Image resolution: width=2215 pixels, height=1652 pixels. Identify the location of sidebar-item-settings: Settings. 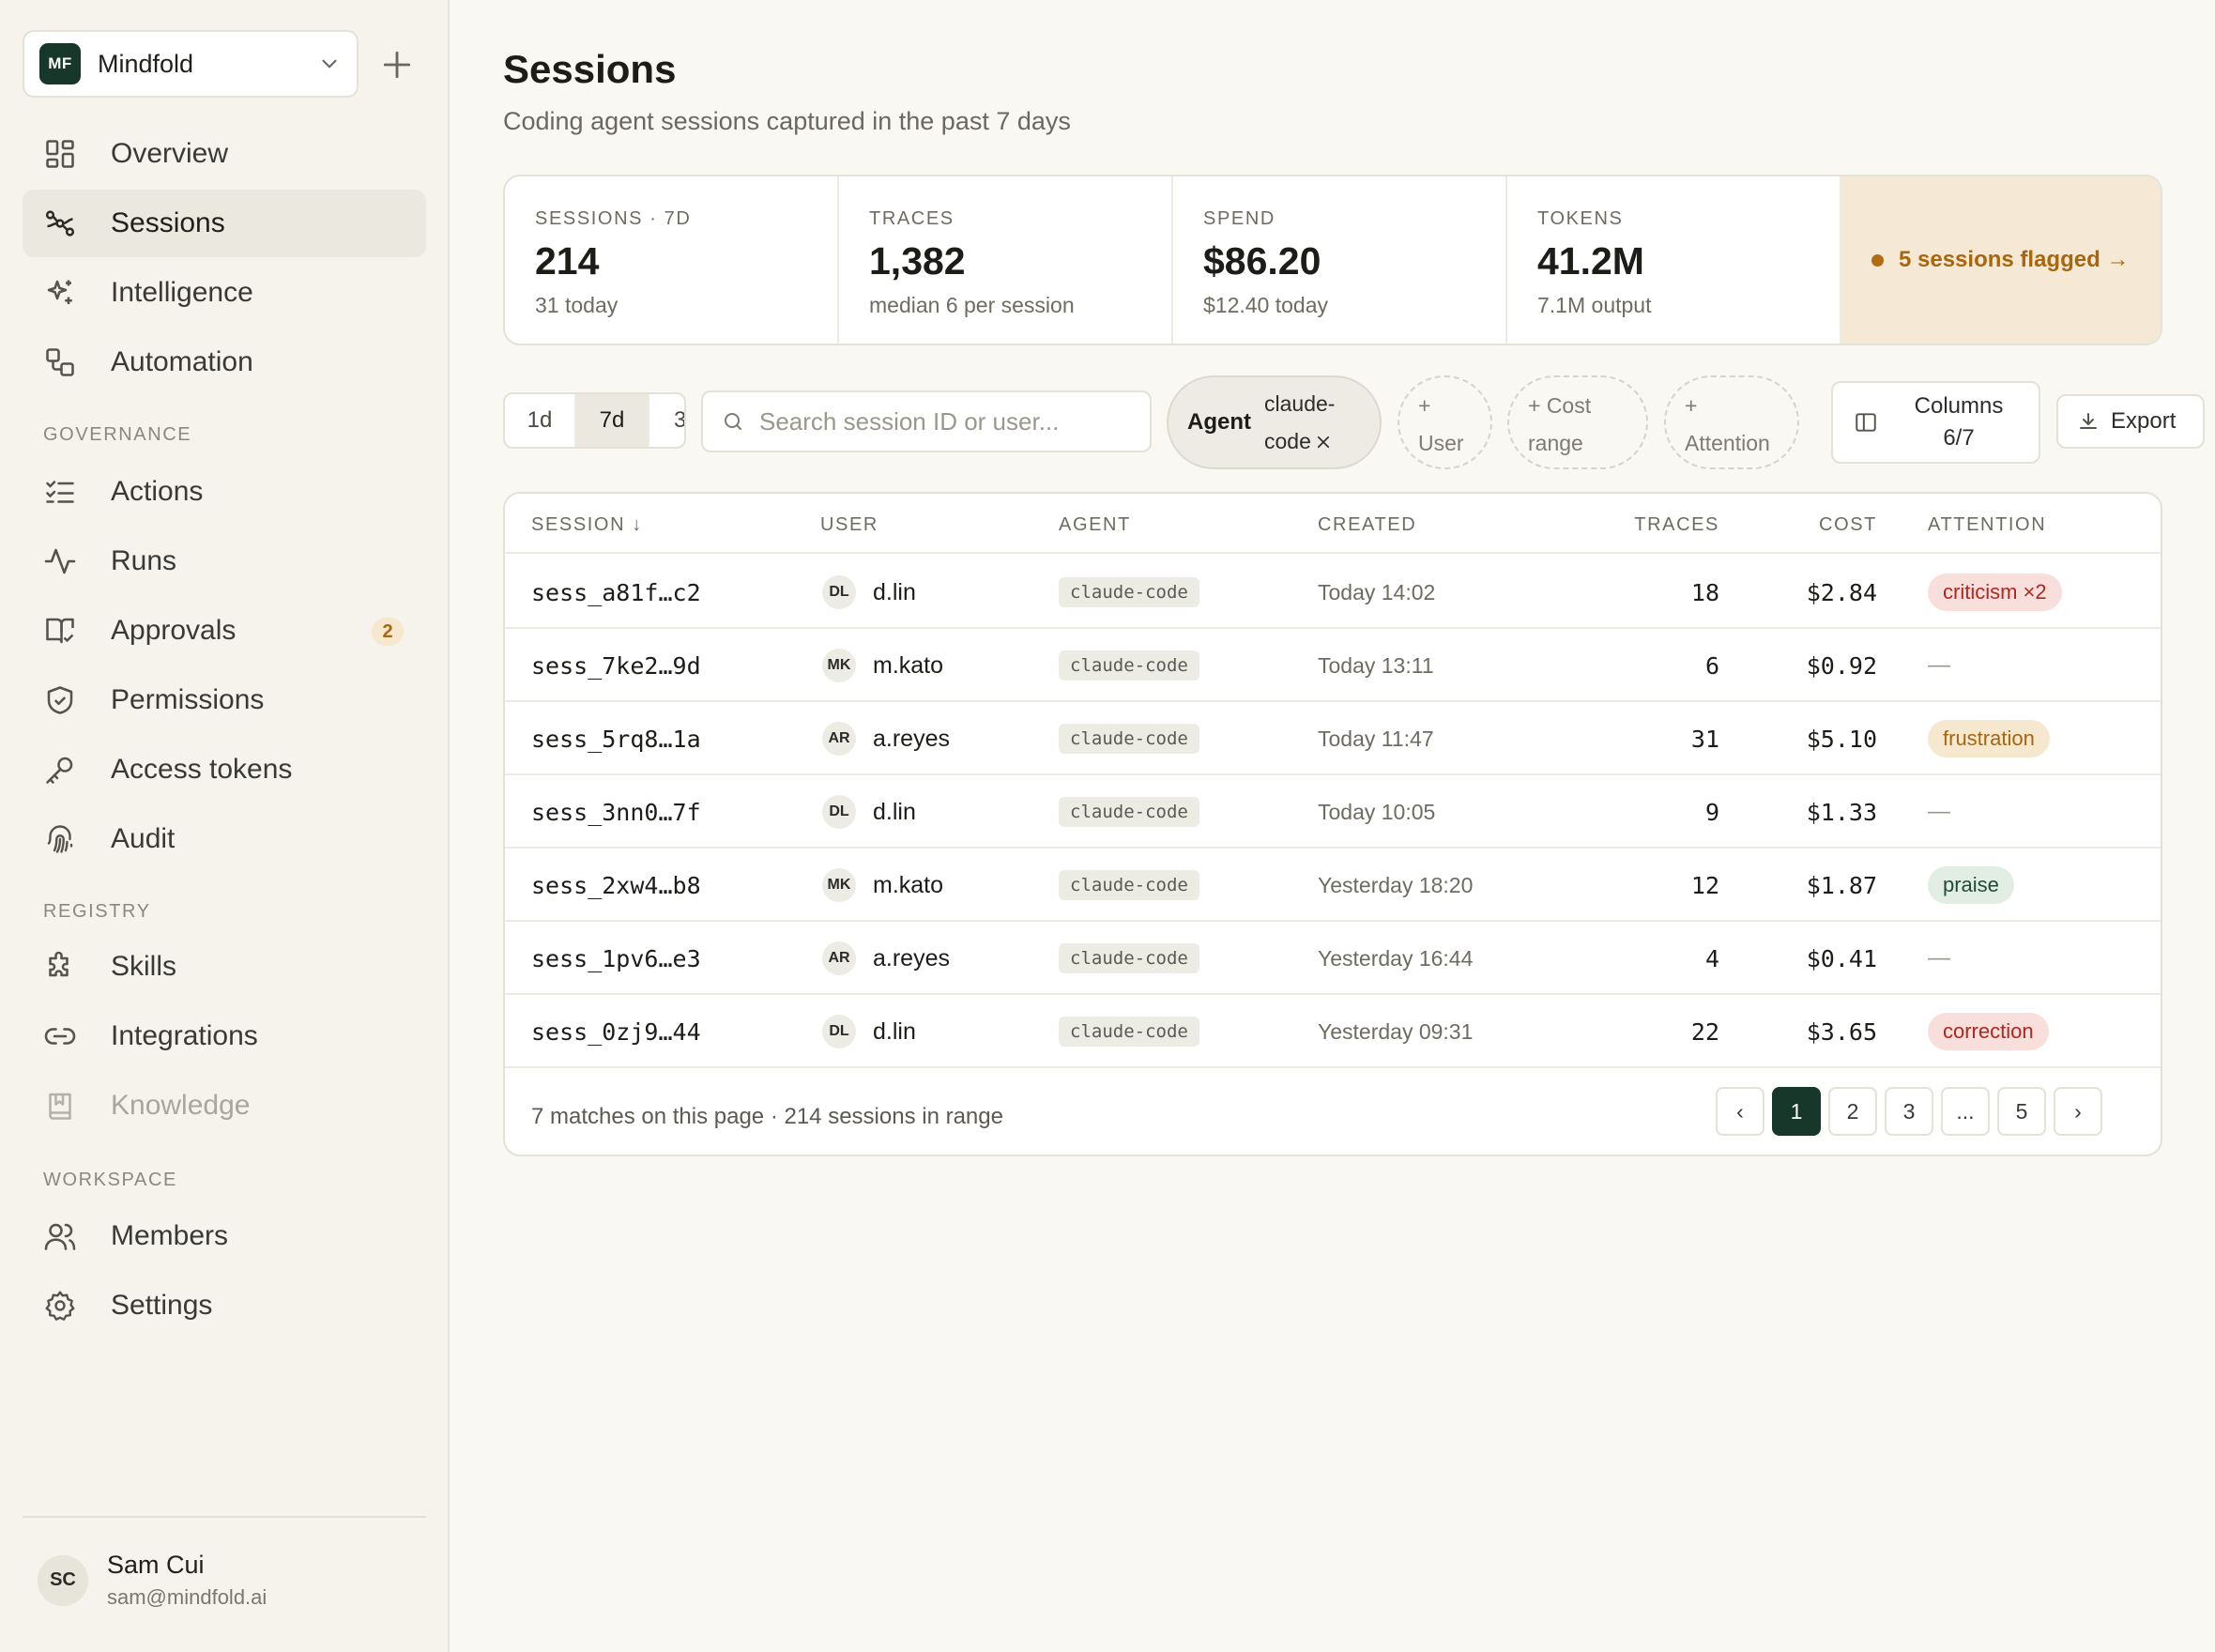
(224, 1305).